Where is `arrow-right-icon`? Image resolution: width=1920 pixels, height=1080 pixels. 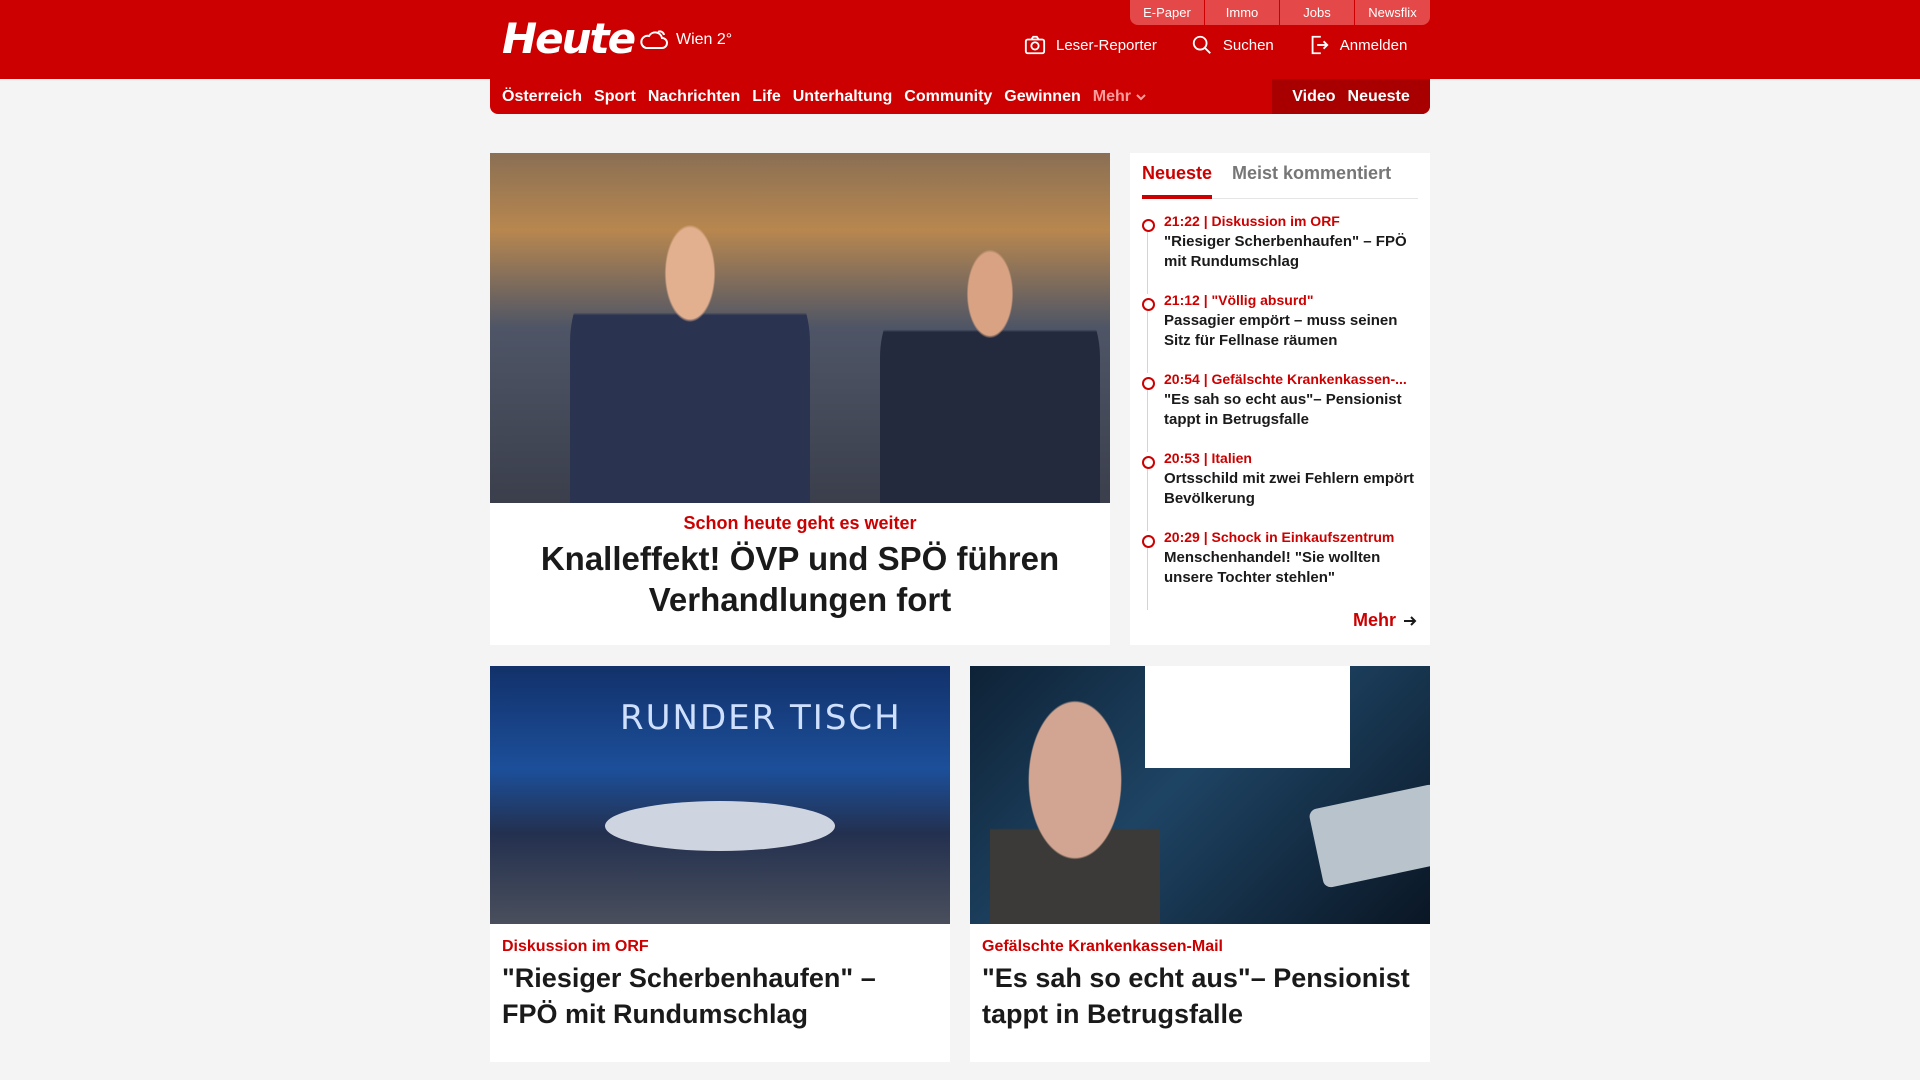 arrow-right-icon is located at coordinates (1410, 620).